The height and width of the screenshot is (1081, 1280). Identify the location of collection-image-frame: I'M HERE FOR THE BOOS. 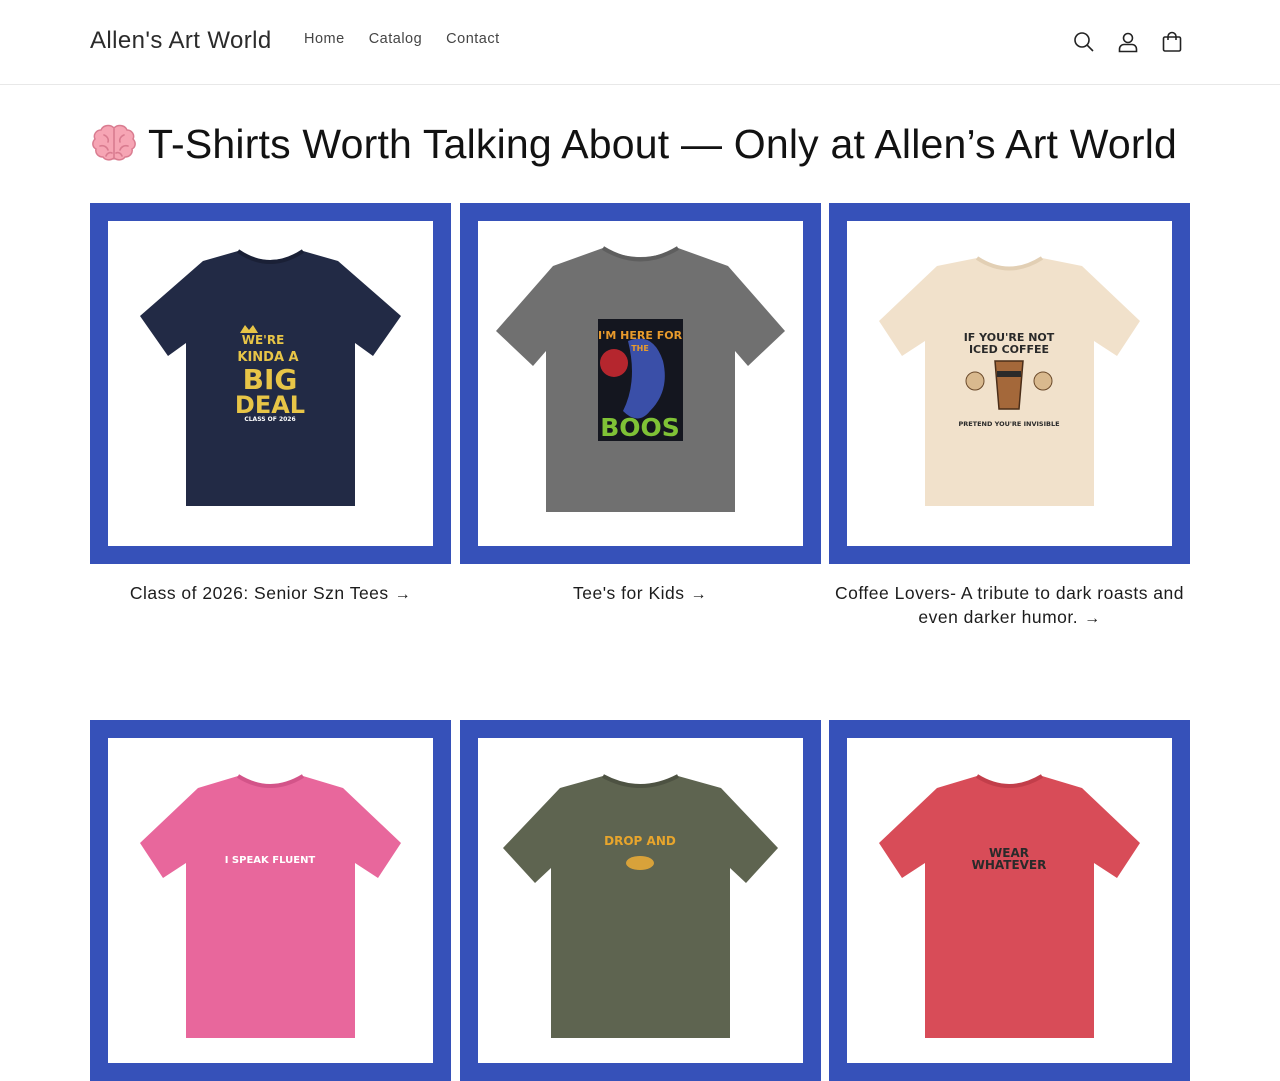
(640, 383).